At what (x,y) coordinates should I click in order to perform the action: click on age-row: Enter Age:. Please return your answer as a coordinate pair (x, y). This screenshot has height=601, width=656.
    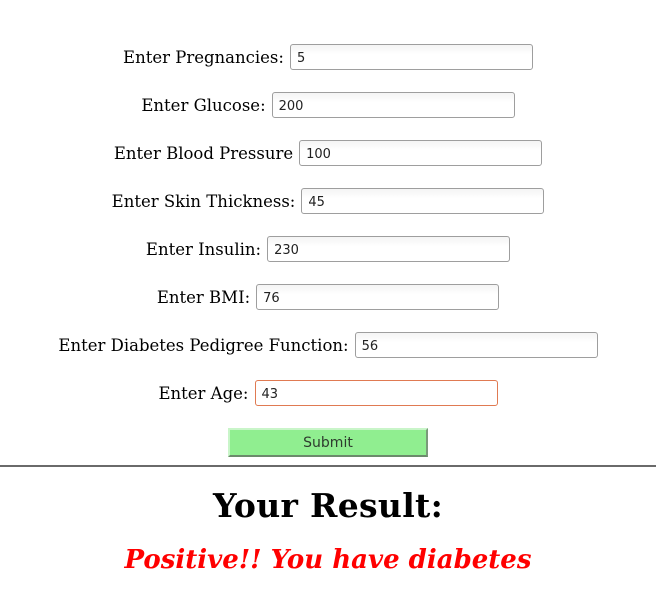
    Looking at the image, I should click on (328, 393).